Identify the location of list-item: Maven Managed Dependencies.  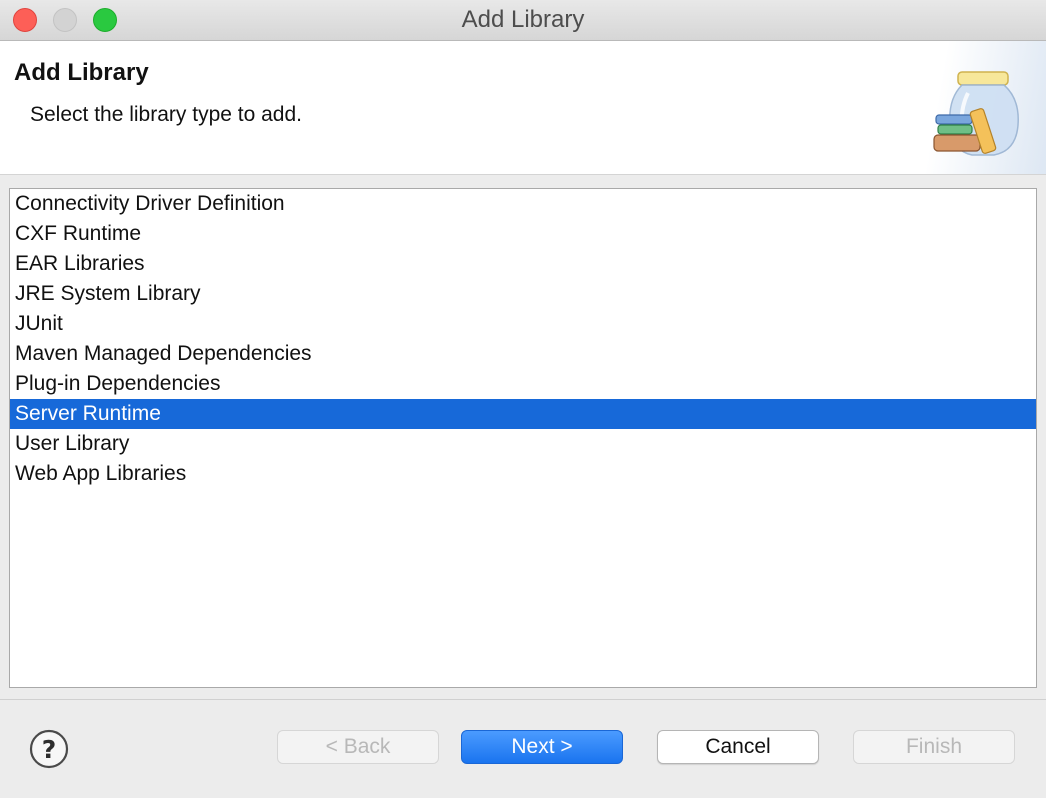
(523, 354).